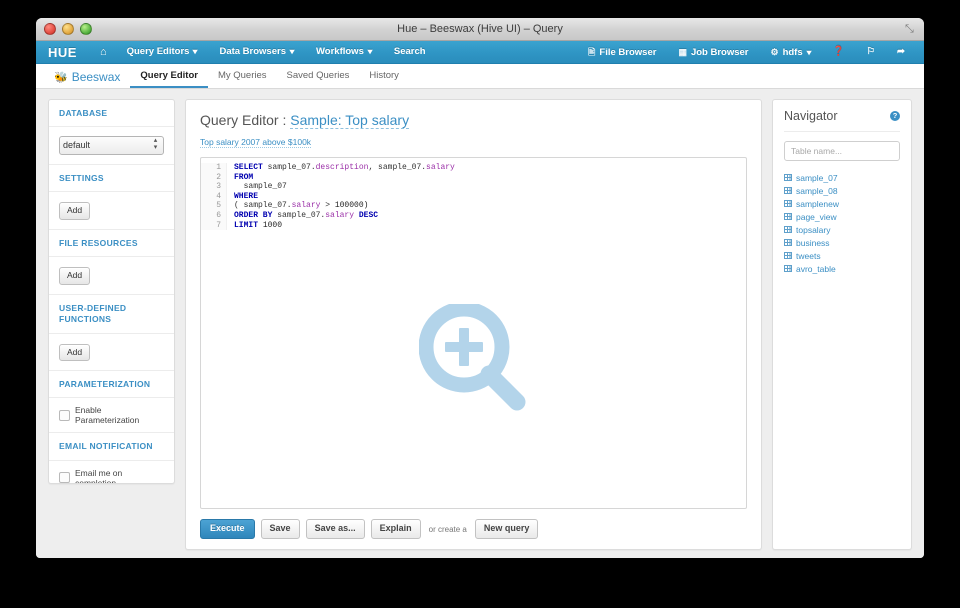 The height and width of the screenshot is (608, 960). I want to click on query-name-link: Sample: Top salary, so click(350, 120).